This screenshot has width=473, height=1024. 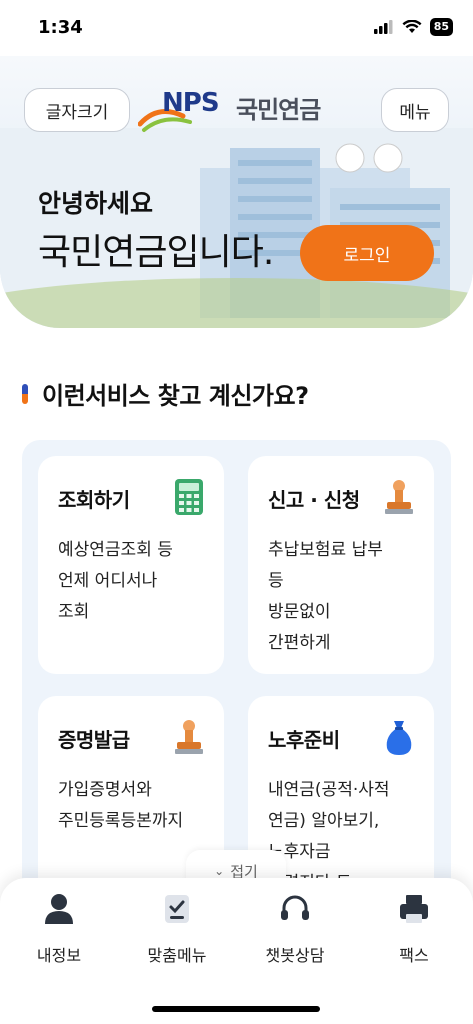 I want to click on battery-indicator: 85, so click(x=441, y=27).